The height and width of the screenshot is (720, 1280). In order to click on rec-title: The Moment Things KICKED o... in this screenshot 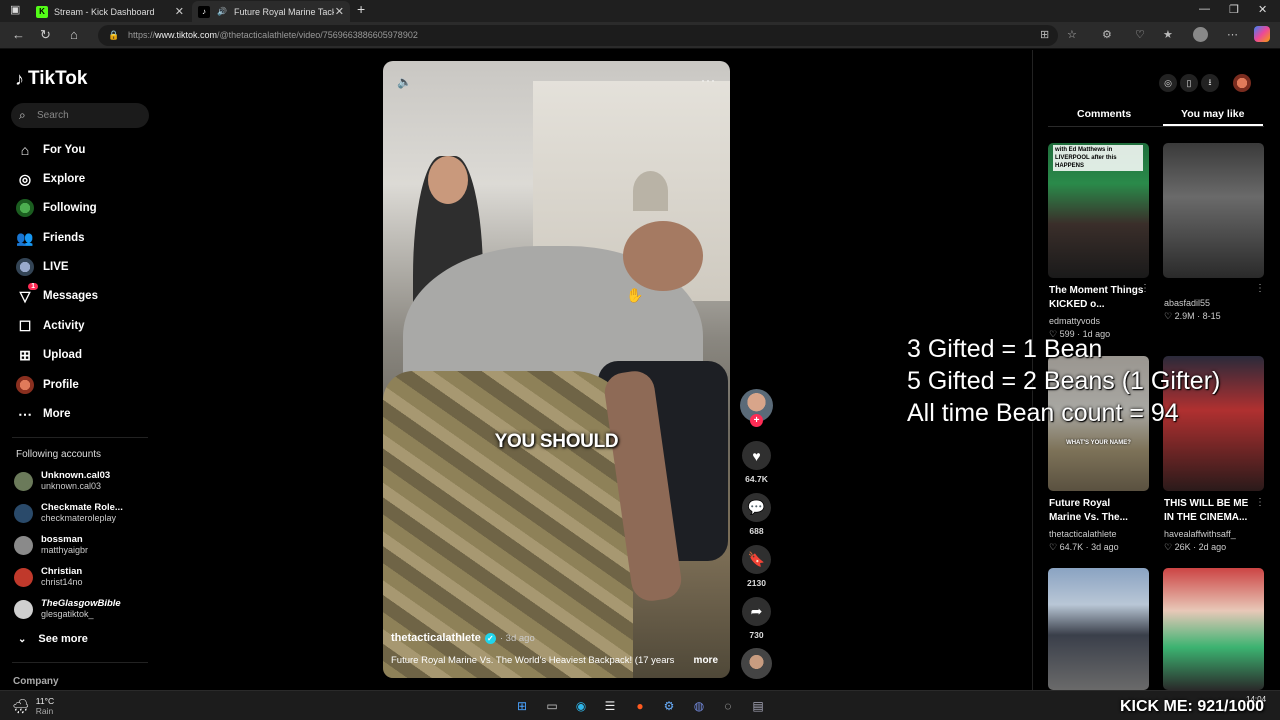, I will do `click(1096, 298)`.